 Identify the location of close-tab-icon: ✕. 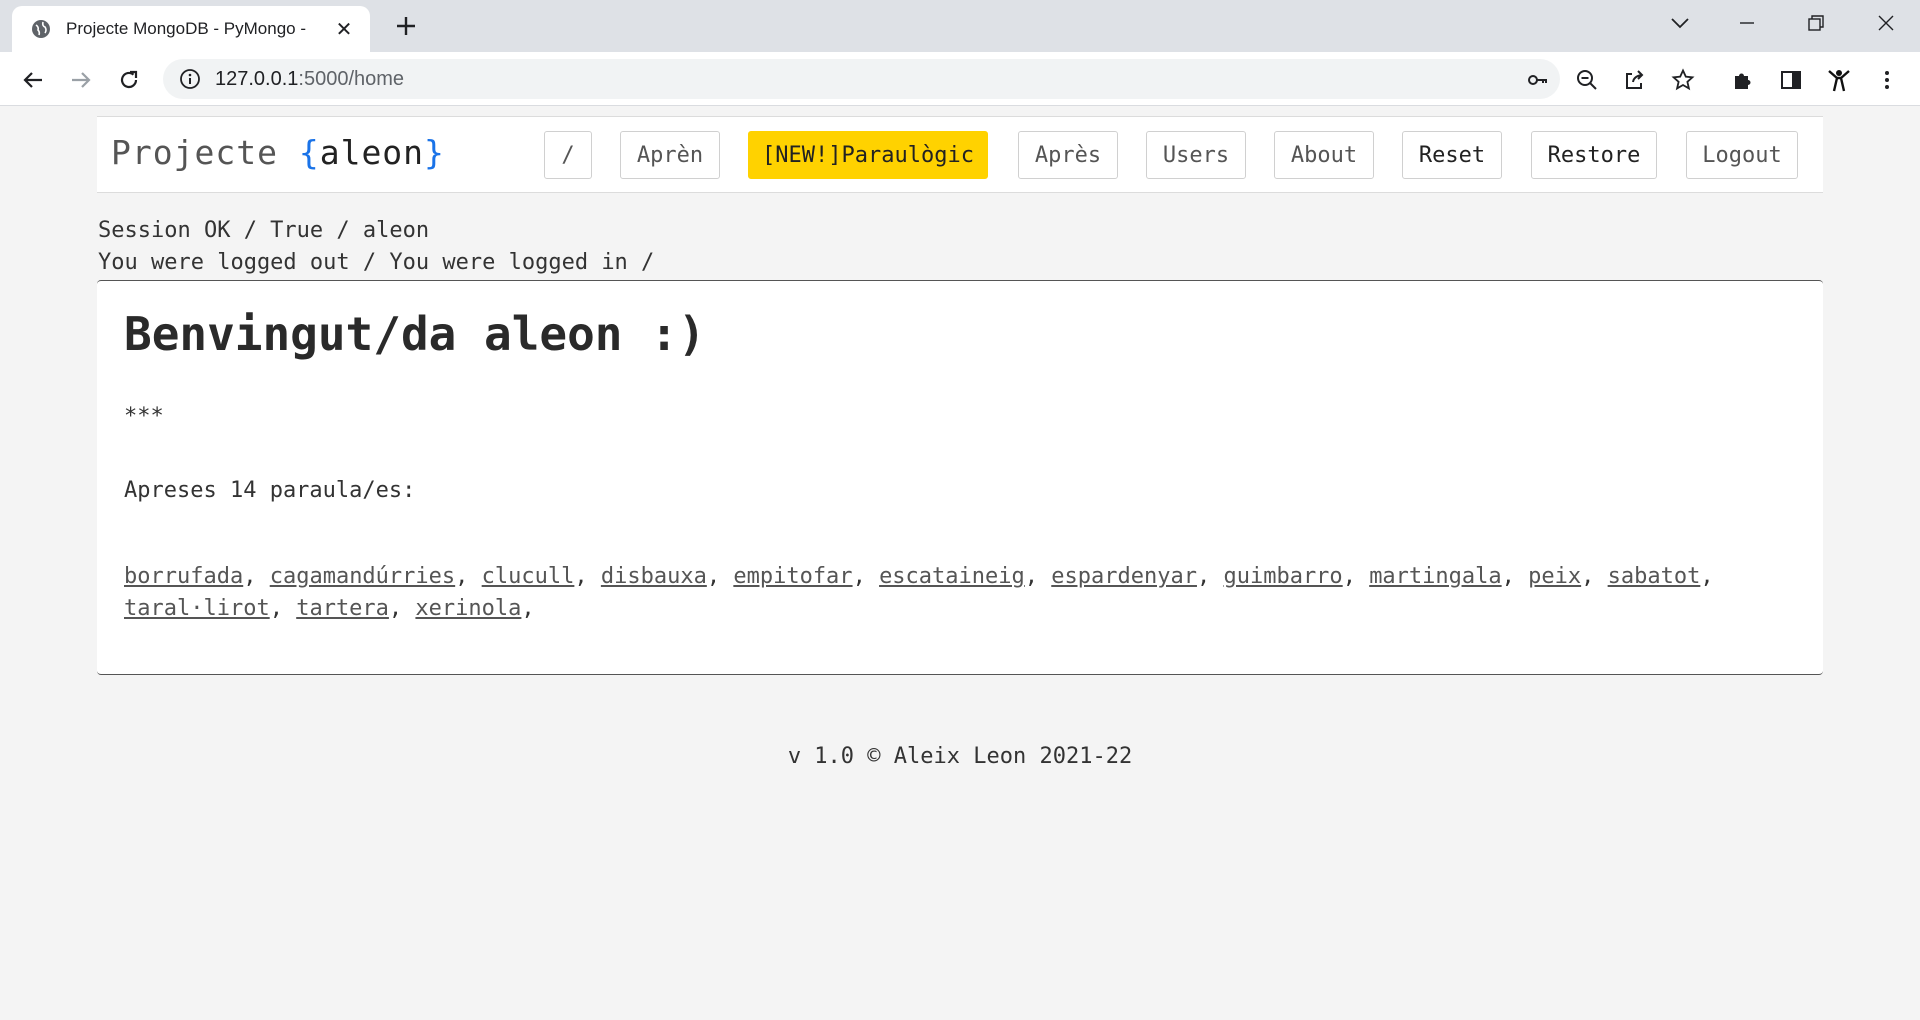
(344, 29).